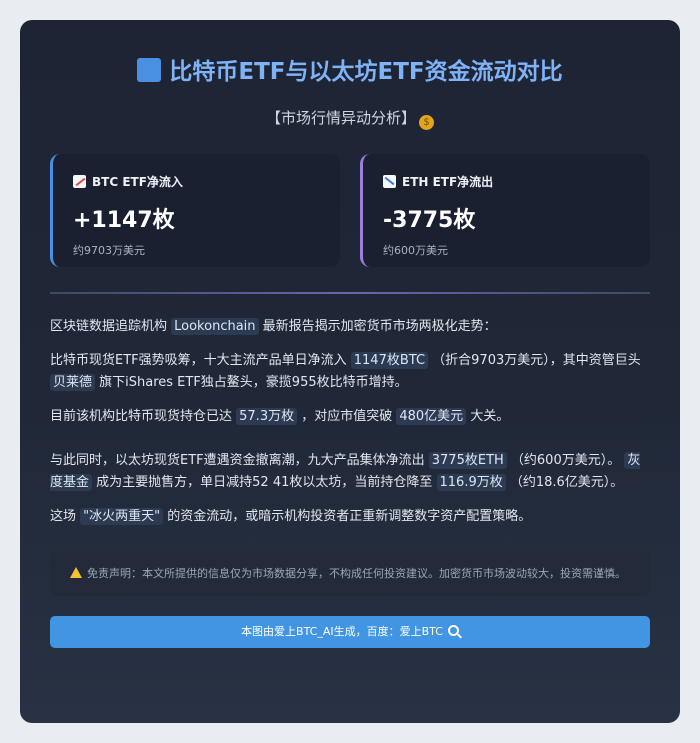 Image resolution: width=700 pixels, height=743 pixels. I want to click on page-title-text: 比特币ETF与以太坊ETF资金流动对比, so click(366, 72).